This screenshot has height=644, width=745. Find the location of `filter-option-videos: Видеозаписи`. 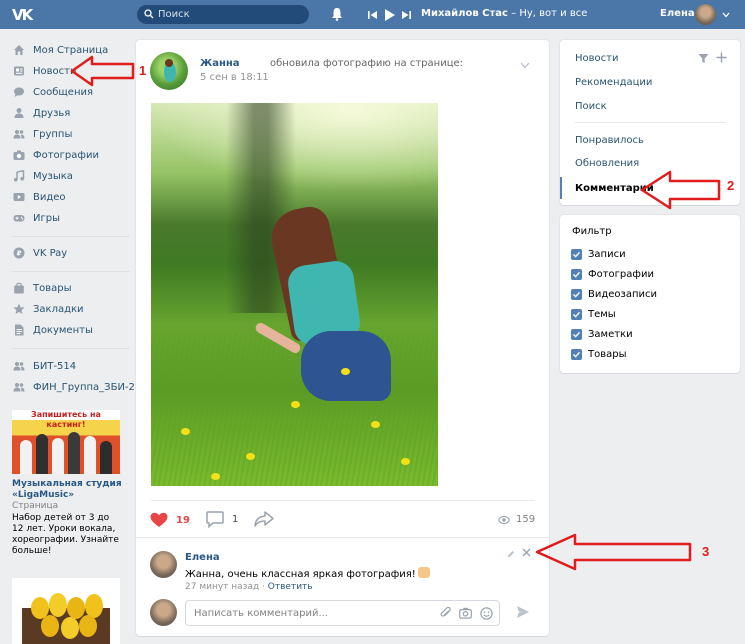

filter-option-videos: Видеозаписи is located at coordinates (614, 294).